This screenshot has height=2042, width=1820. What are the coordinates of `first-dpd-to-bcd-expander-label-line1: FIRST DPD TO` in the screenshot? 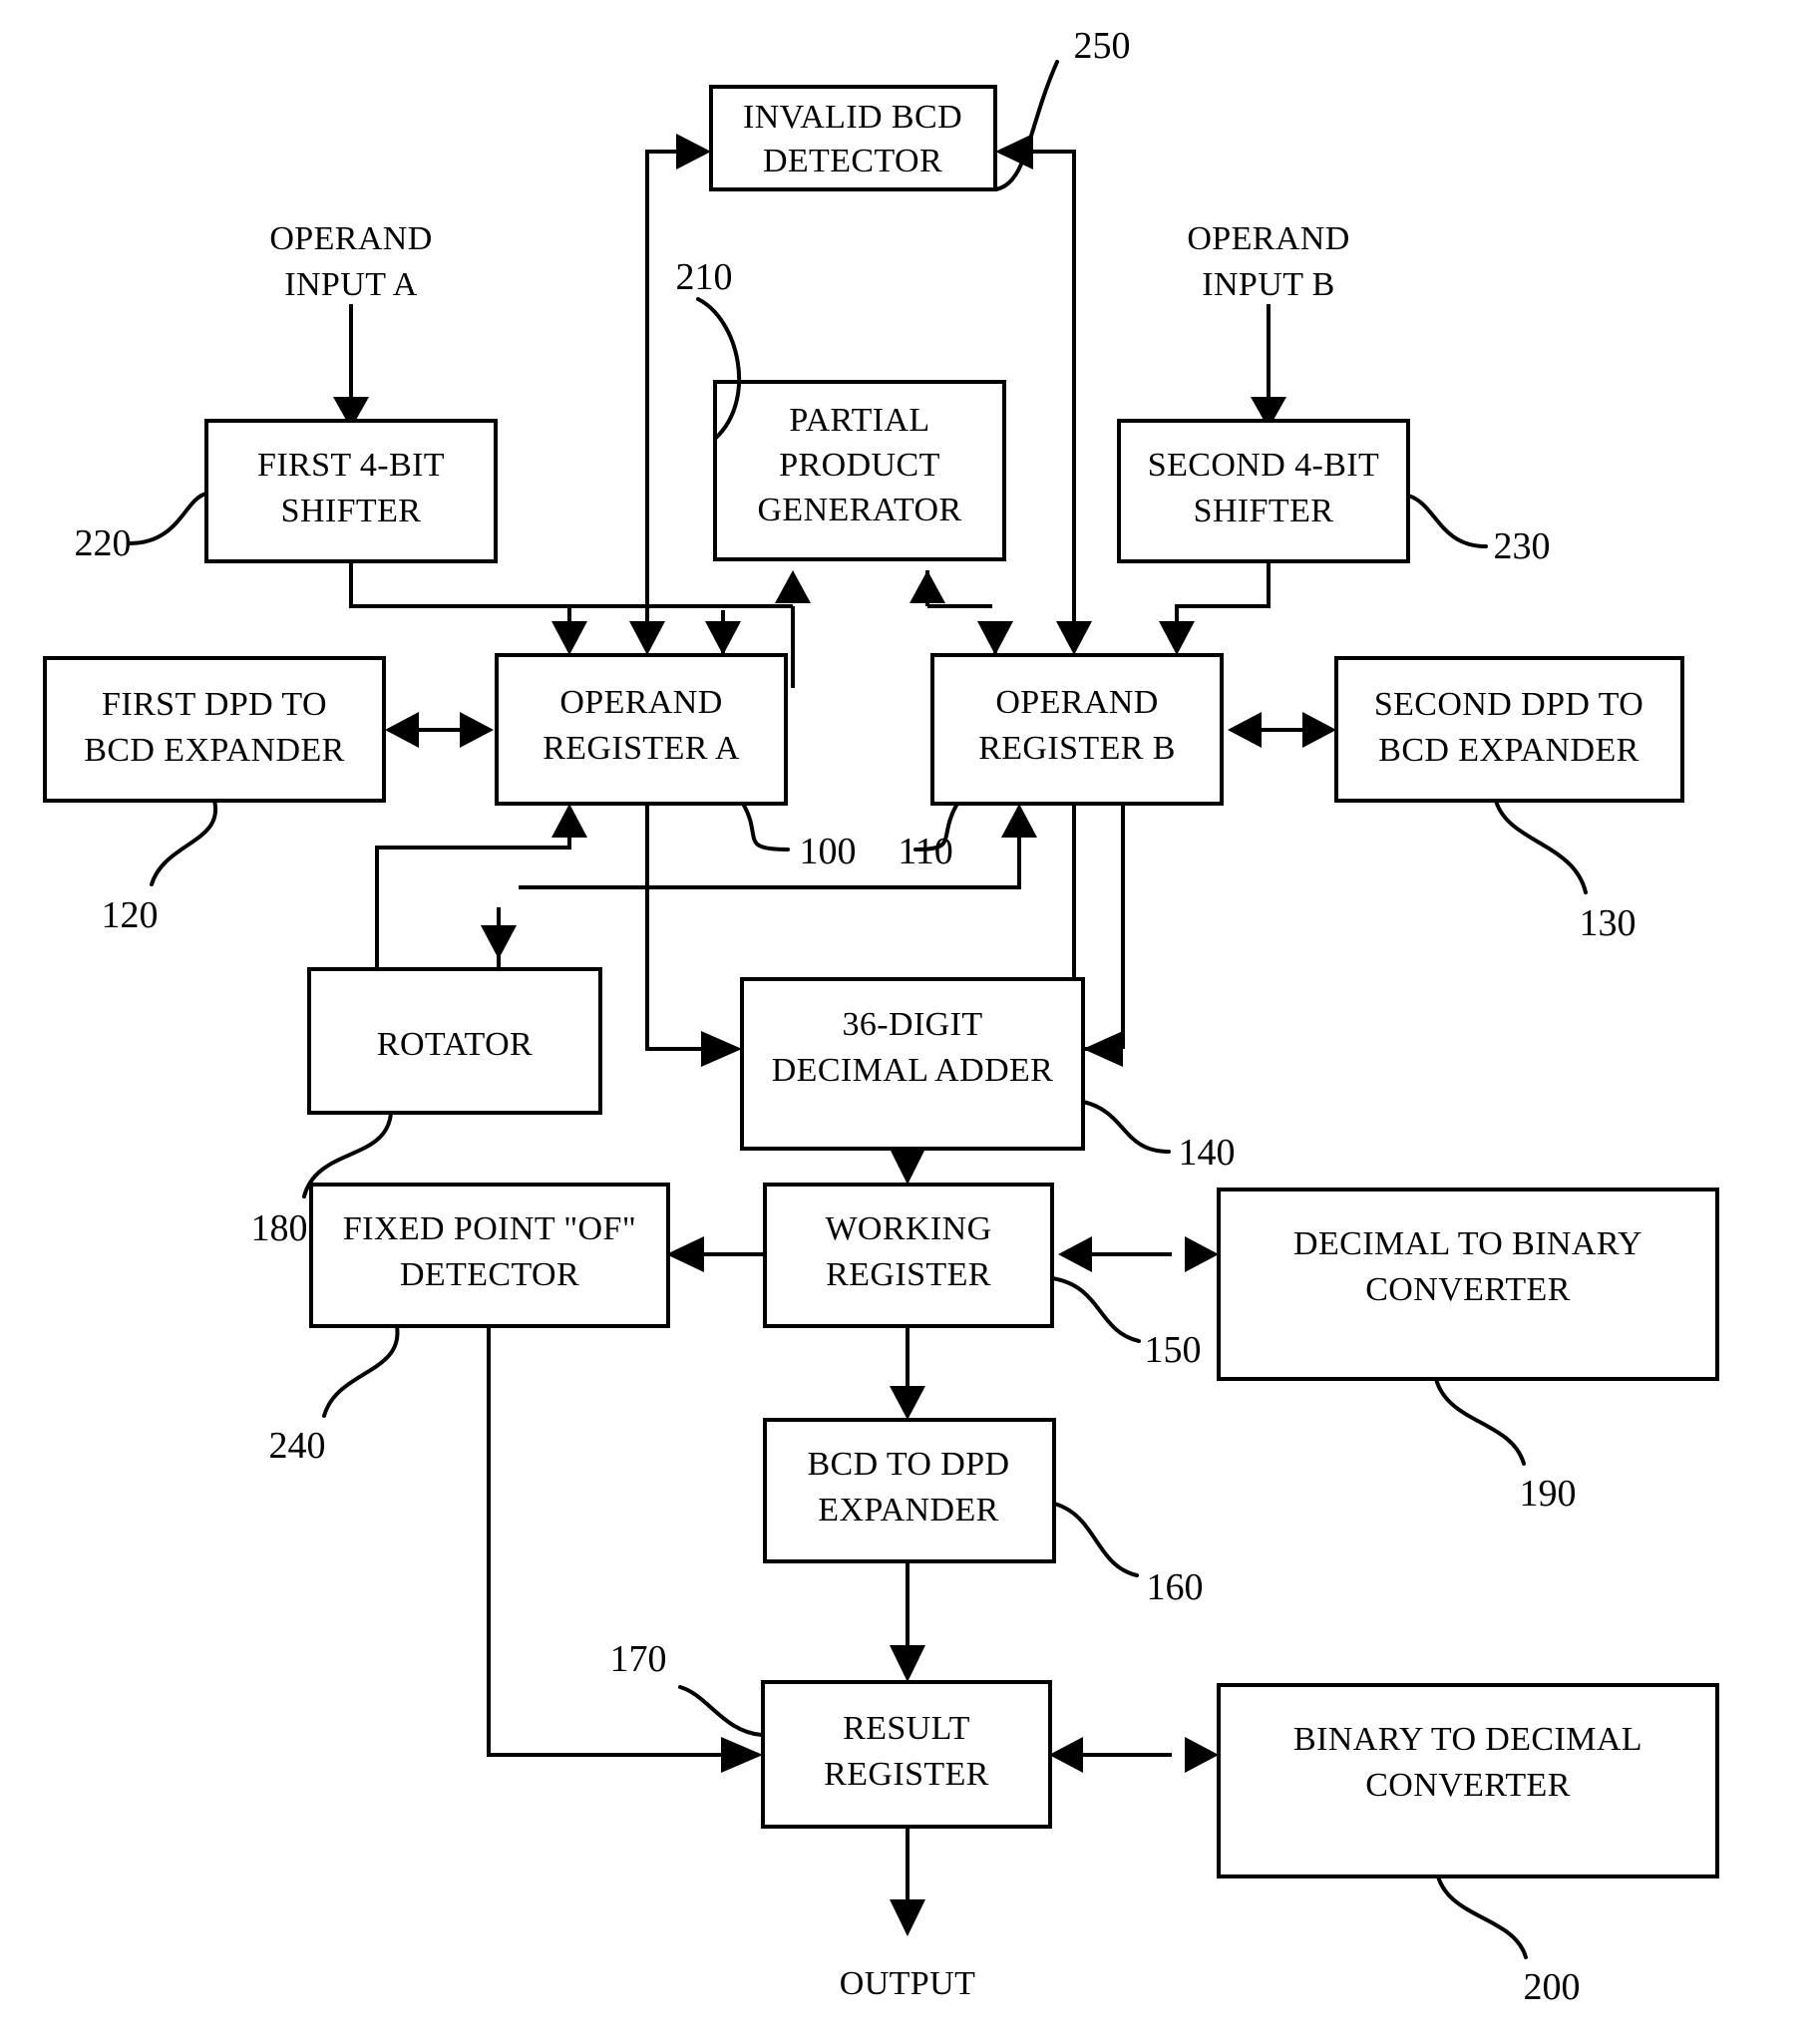 It's located at (214, 705).